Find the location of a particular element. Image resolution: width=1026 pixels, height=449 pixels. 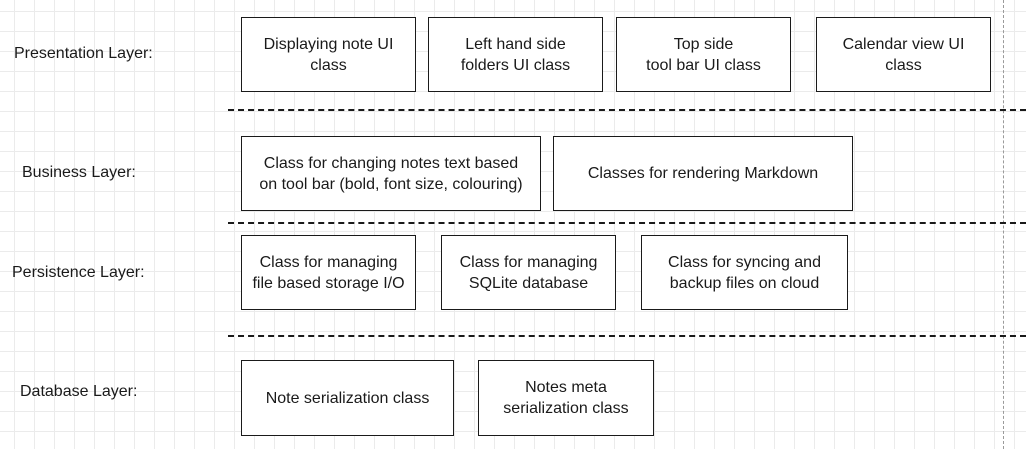

note-serialization-class-box: Note serialization class is located at coordinates (347, 398).